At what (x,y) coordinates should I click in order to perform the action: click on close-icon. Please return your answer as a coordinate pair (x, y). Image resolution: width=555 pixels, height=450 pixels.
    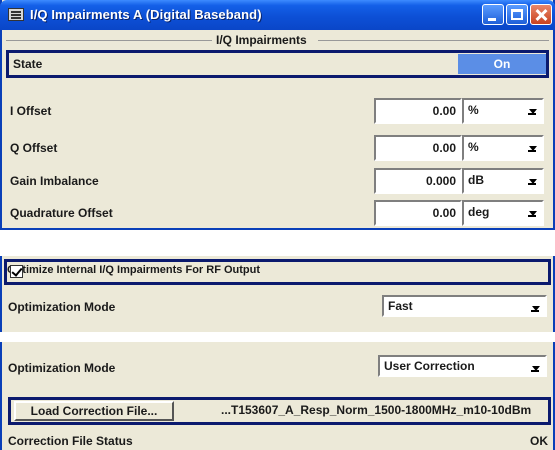
    Looking at the image, I should click on (541, 14).